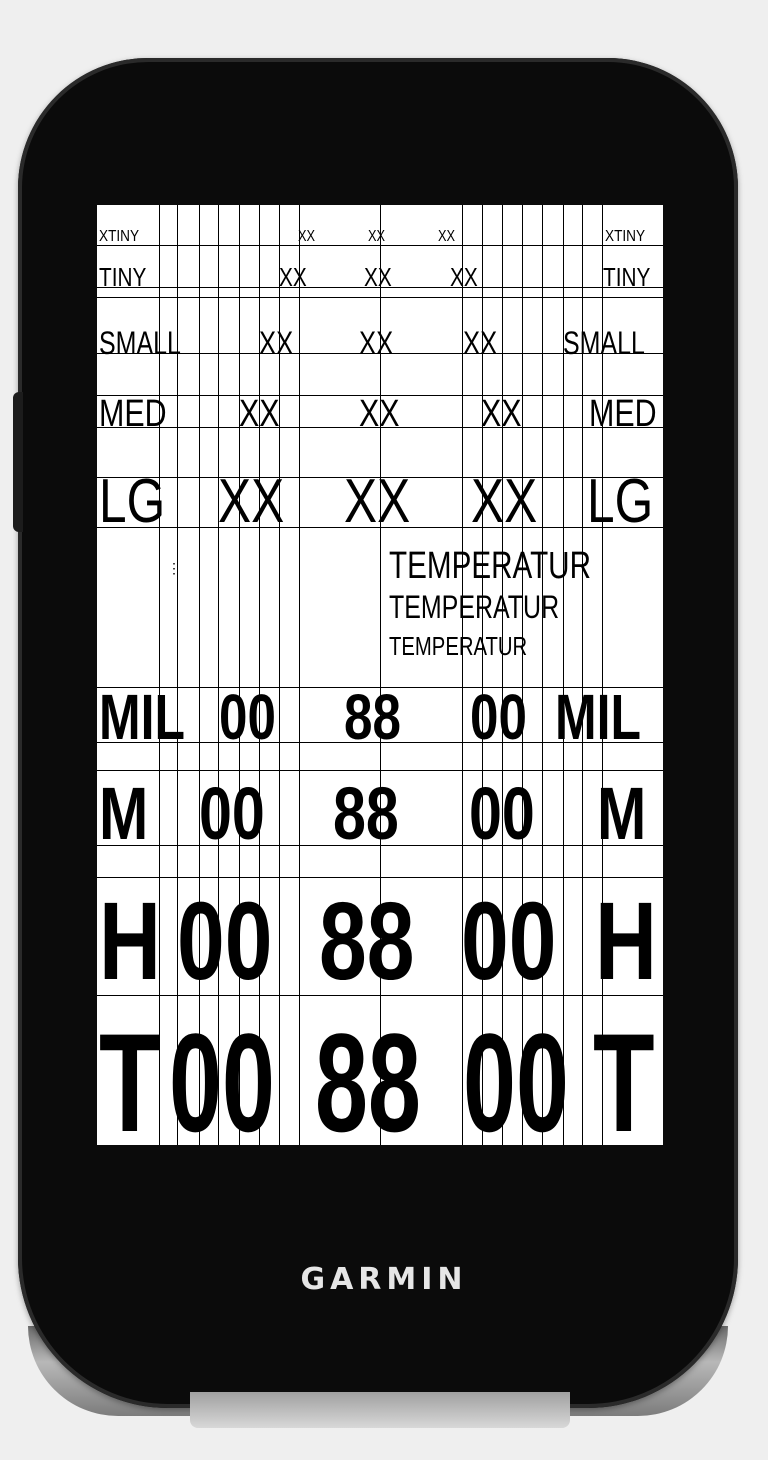 The height and width of the screenshot is (1460, 768). I want to click on row-m-col3: 00, so click(502, 813).